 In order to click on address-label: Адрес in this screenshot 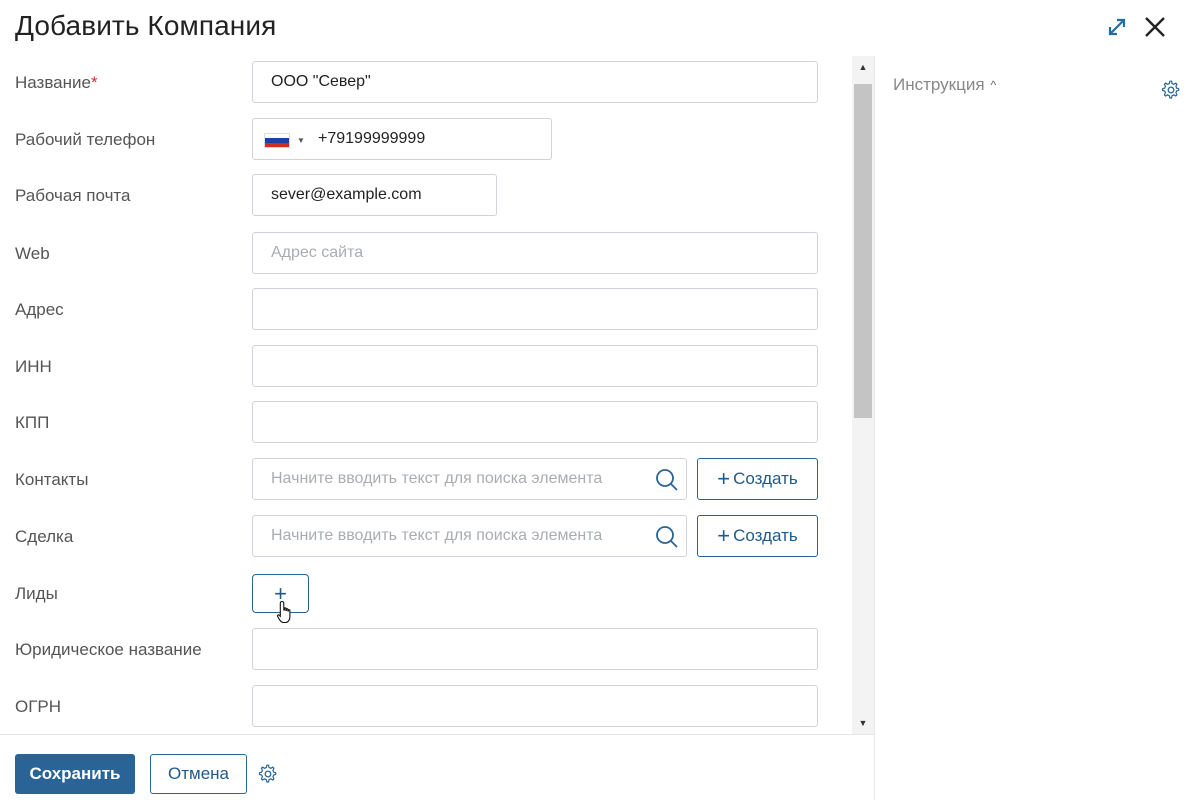, I will do `click(39, 309)`.